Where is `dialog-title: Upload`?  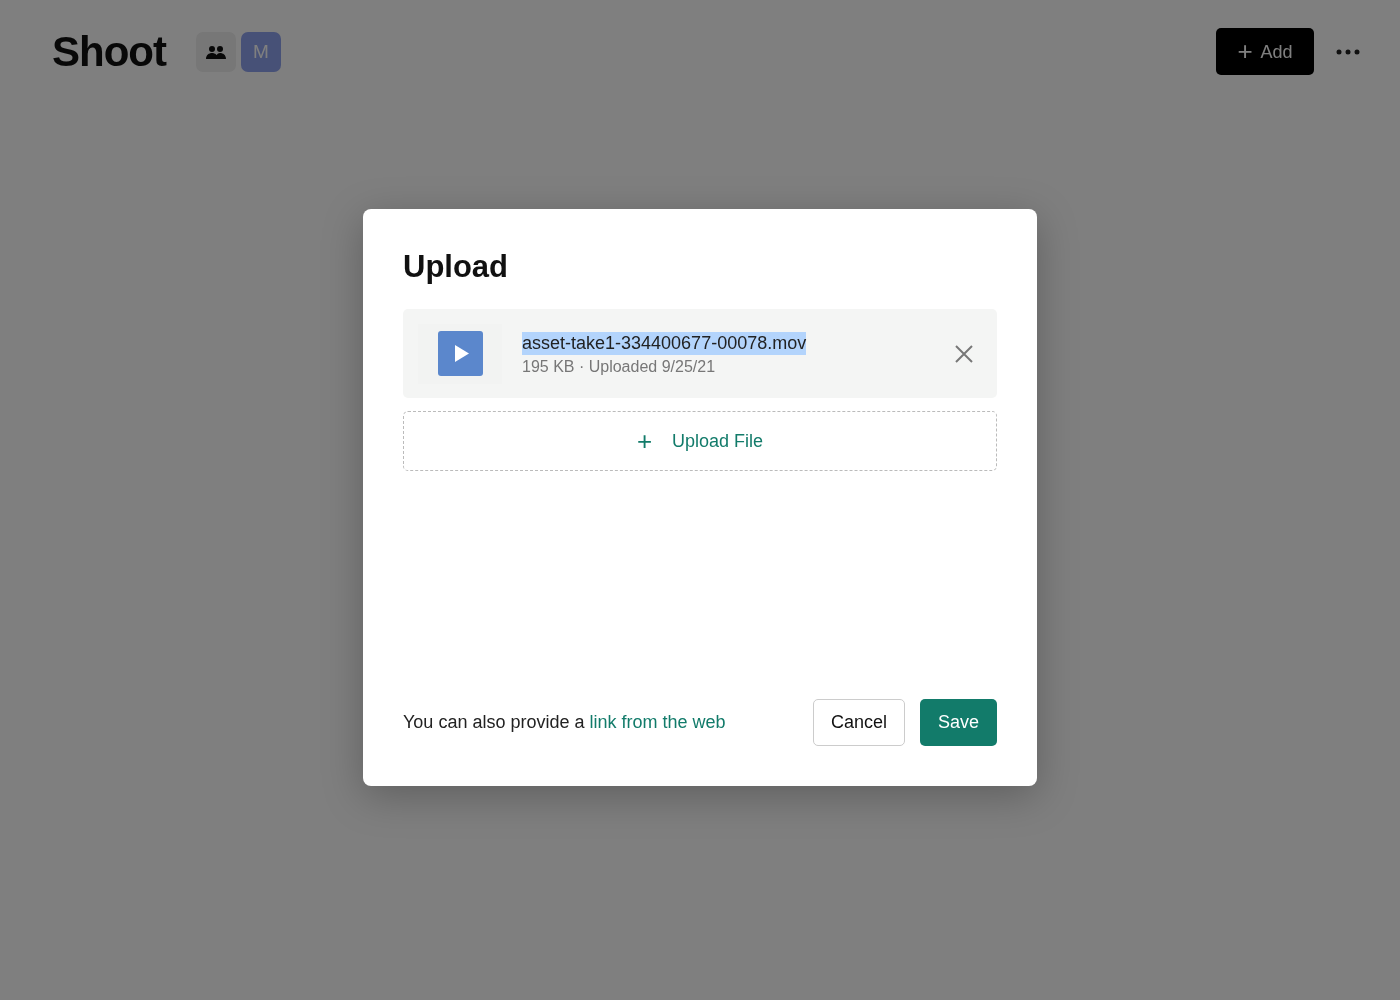
dialog-title: Upload is located at coordinates (456, 267).